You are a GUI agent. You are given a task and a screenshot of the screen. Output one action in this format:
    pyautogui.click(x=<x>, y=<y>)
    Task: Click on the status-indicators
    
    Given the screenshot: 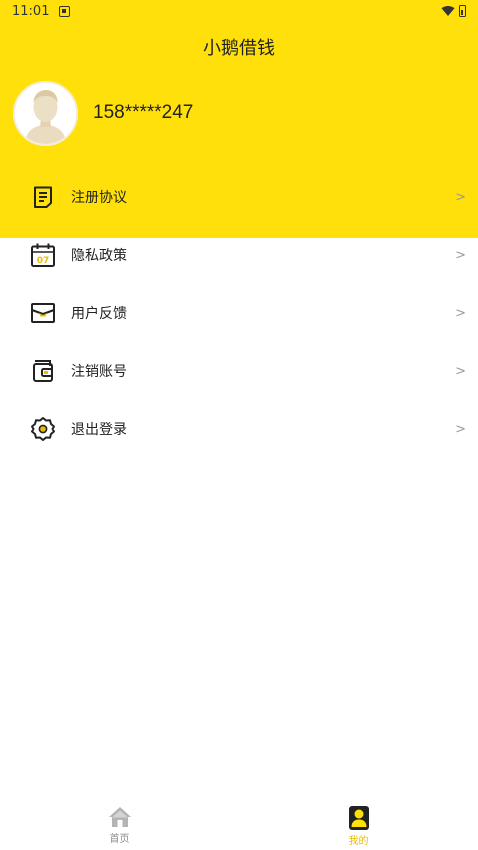 What is the action you would take?
    pyautogui.click(x=453, y=11)
    